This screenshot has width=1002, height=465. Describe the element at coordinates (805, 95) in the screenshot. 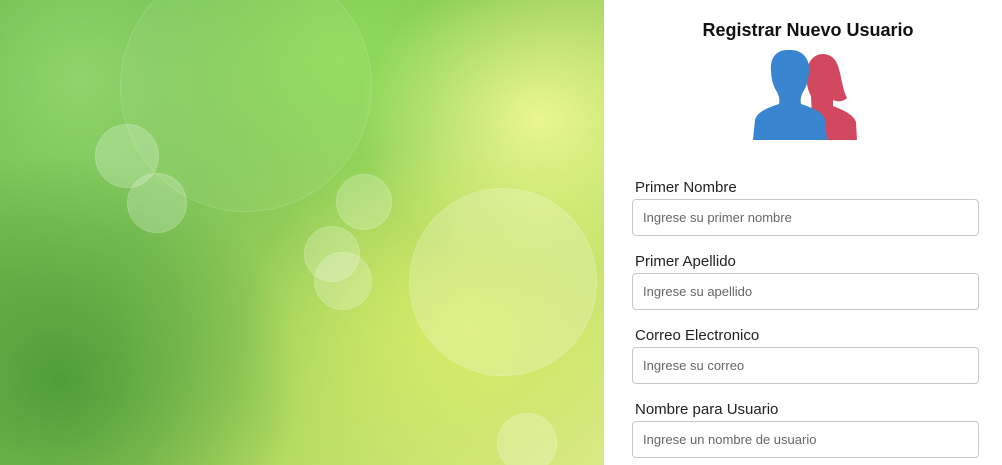

I see `users-icon` at that location.